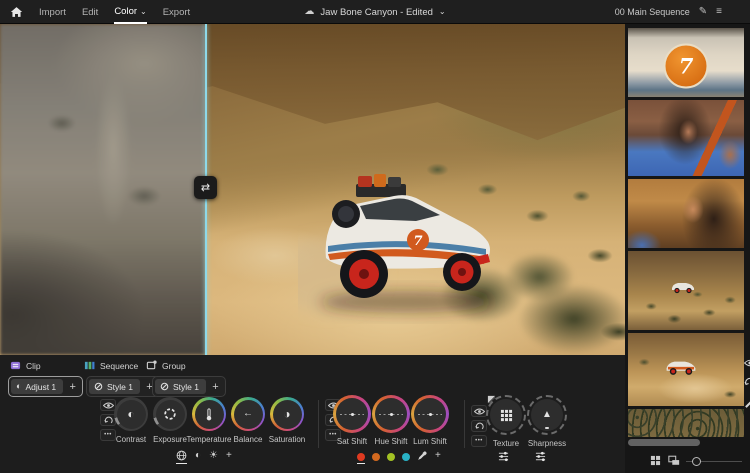  Describe the element at coordinates (422, 457) in the screenshot. I see `eyedropper-icon` at that location.